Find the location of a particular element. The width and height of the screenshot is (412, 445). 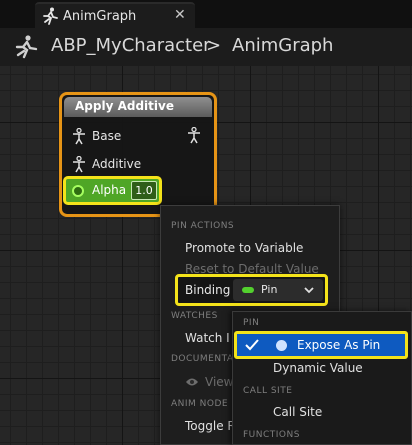

toggle-item: Toggle R is located at coordinates (210, 426).